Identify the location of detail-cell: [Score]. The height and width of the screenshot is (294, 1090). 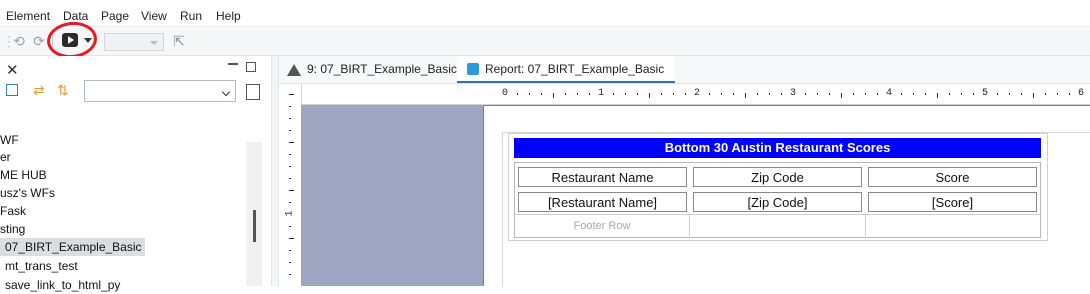
(952, 202).